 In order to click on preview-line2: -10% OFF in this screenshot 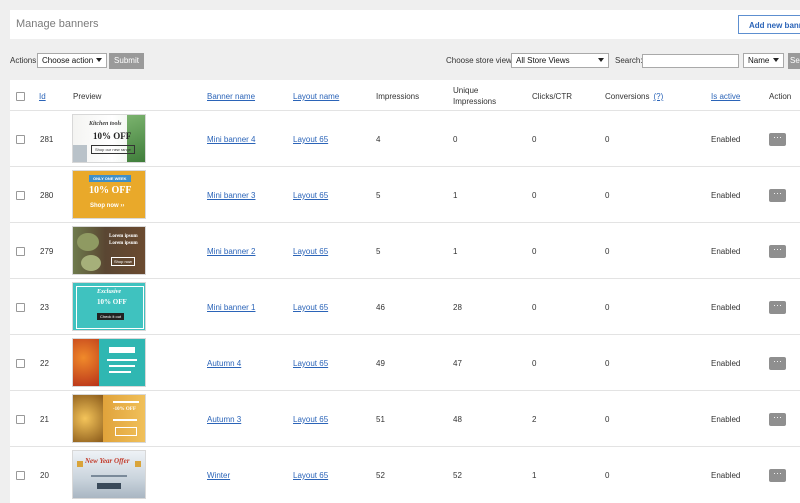, I will do `click(124, 409)`.